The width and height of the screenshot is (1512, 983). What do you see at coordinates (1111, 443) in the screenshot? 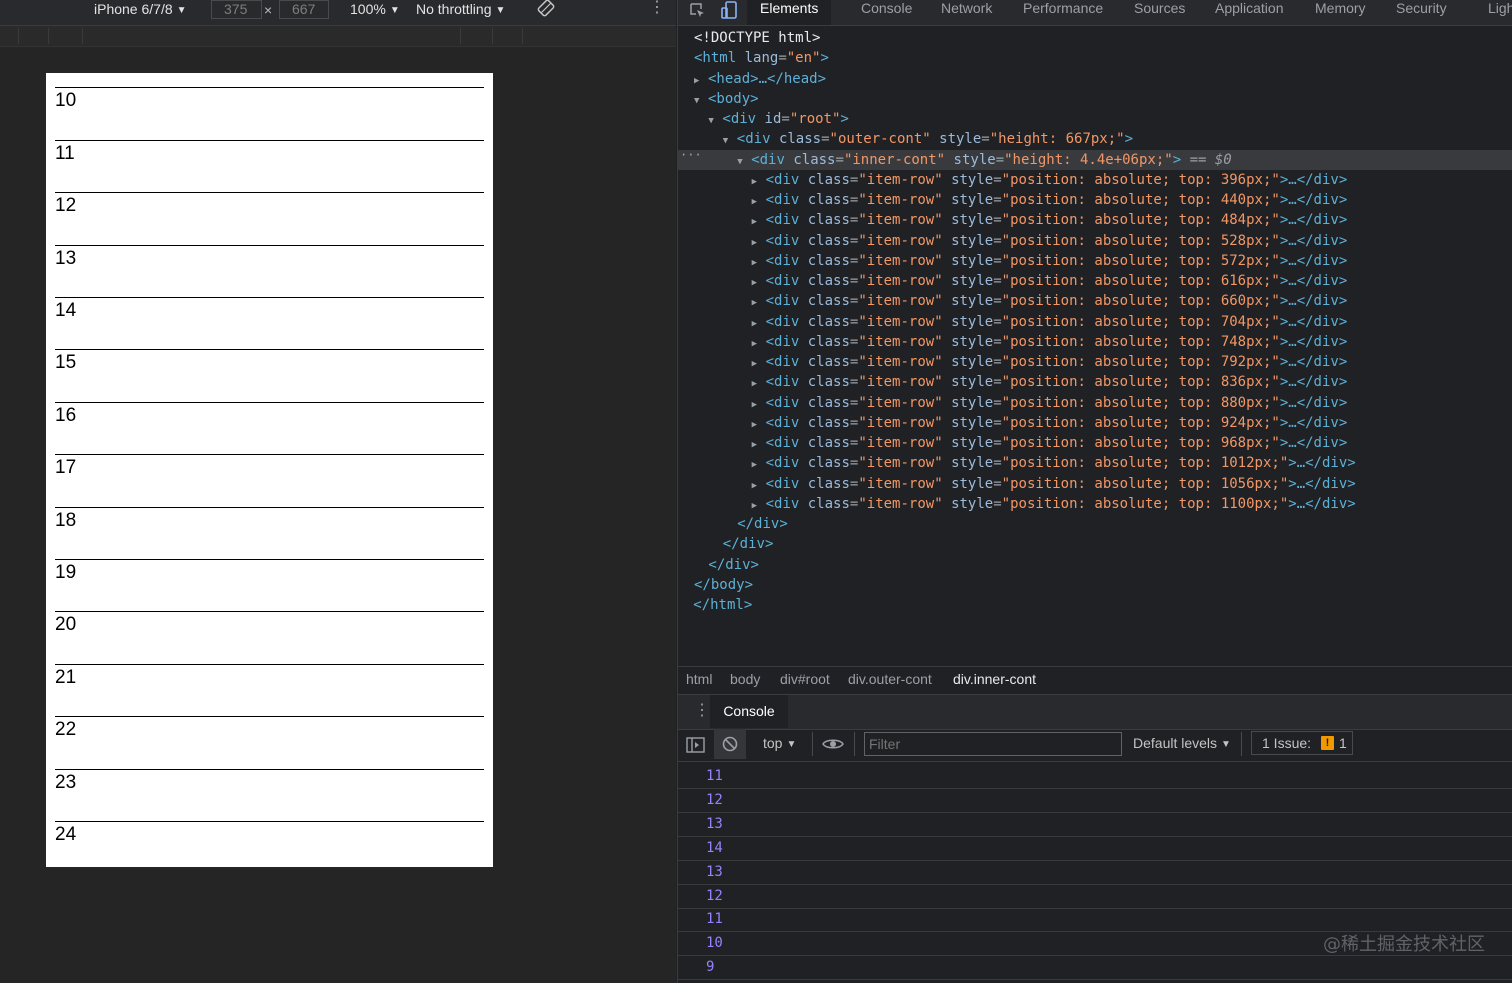
I see `attr-value-prefix: "position: absolute; top:` at bounding box center [1111, 443].